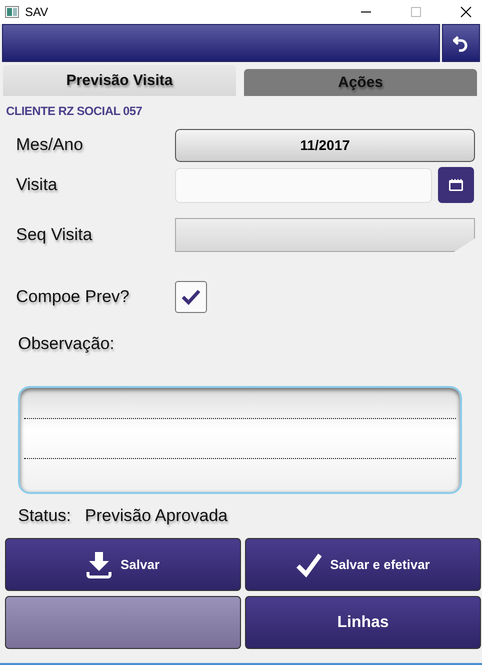 The width and height of the screenshot is (482, 665). I want to click on calendar-icon, so click(456, 185).